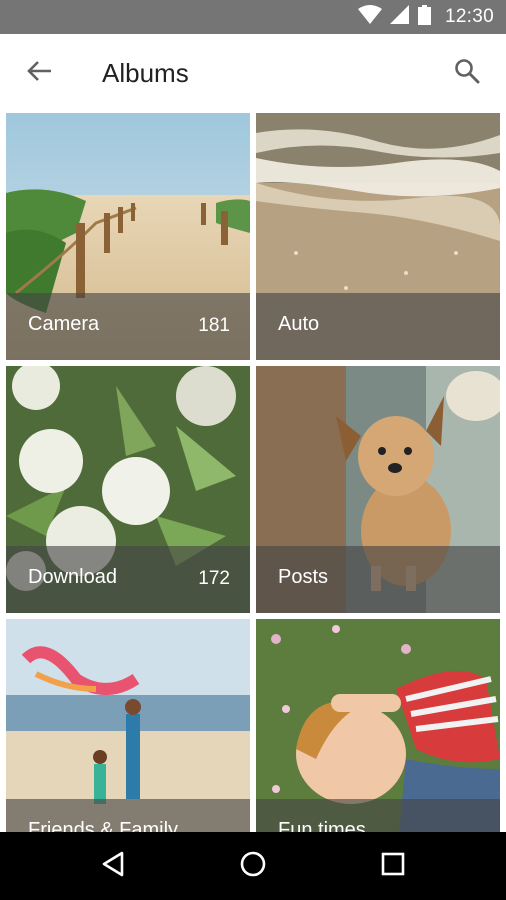 The height and width of the screenshot is (900, 506). I want to click on album-name: Download, so click(72, 577).